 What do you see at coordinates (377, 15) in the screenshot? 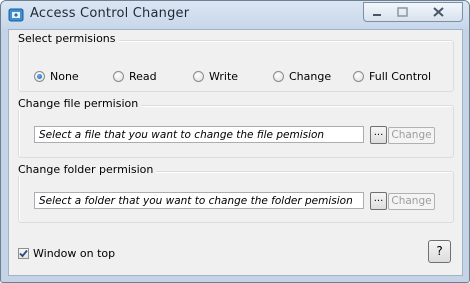
I see `minimize-icon` at bounding box center [377, 15].